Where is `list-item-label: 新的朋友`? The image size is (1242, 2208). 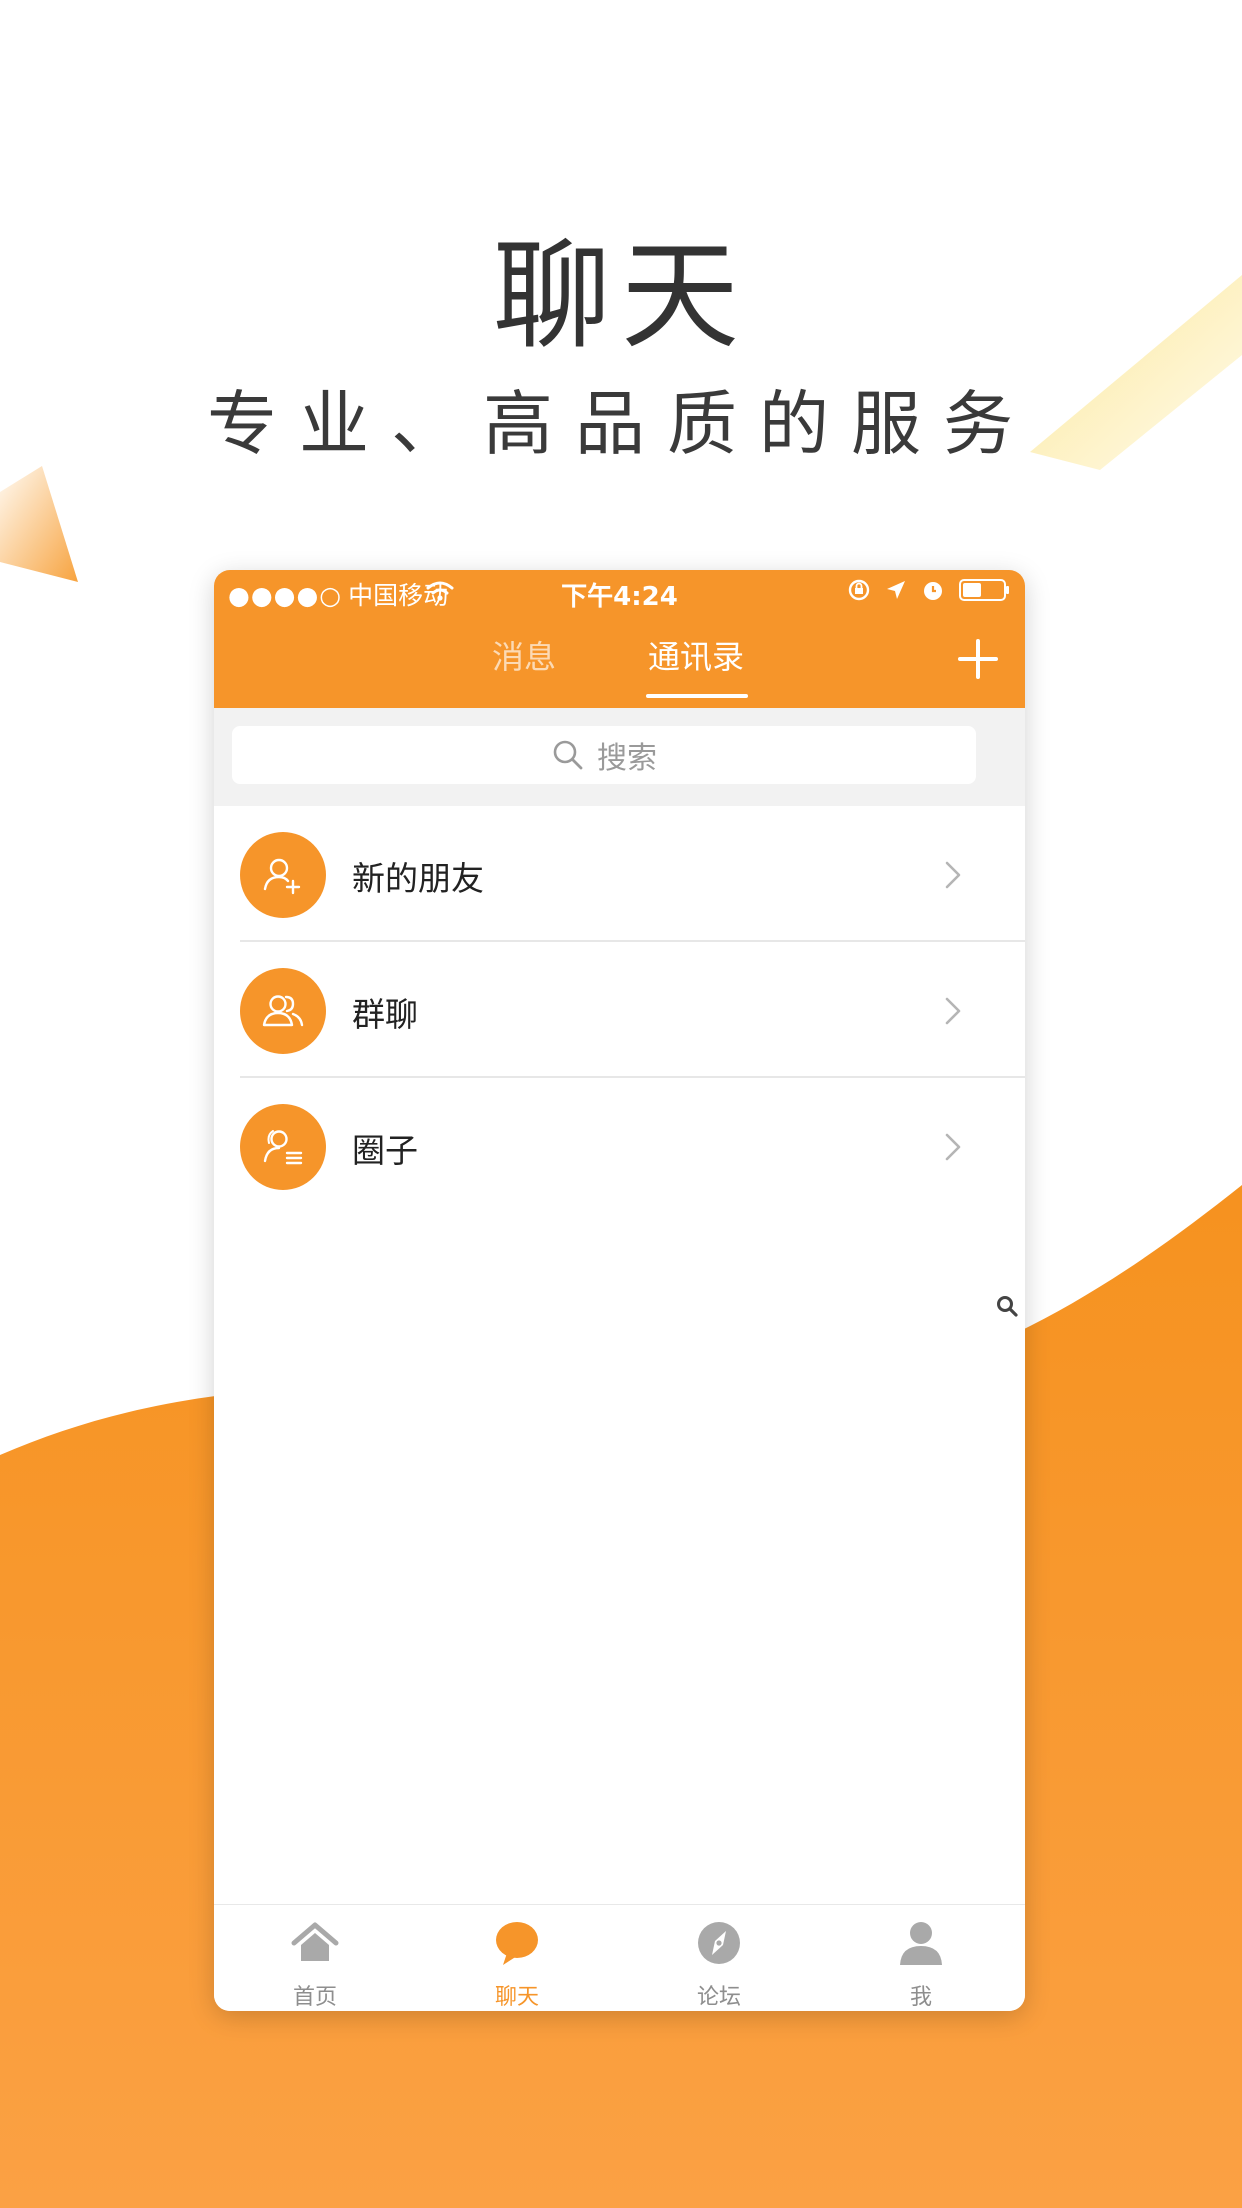 list-item-label: 新的朋友 is located at coordinates (418, 878).